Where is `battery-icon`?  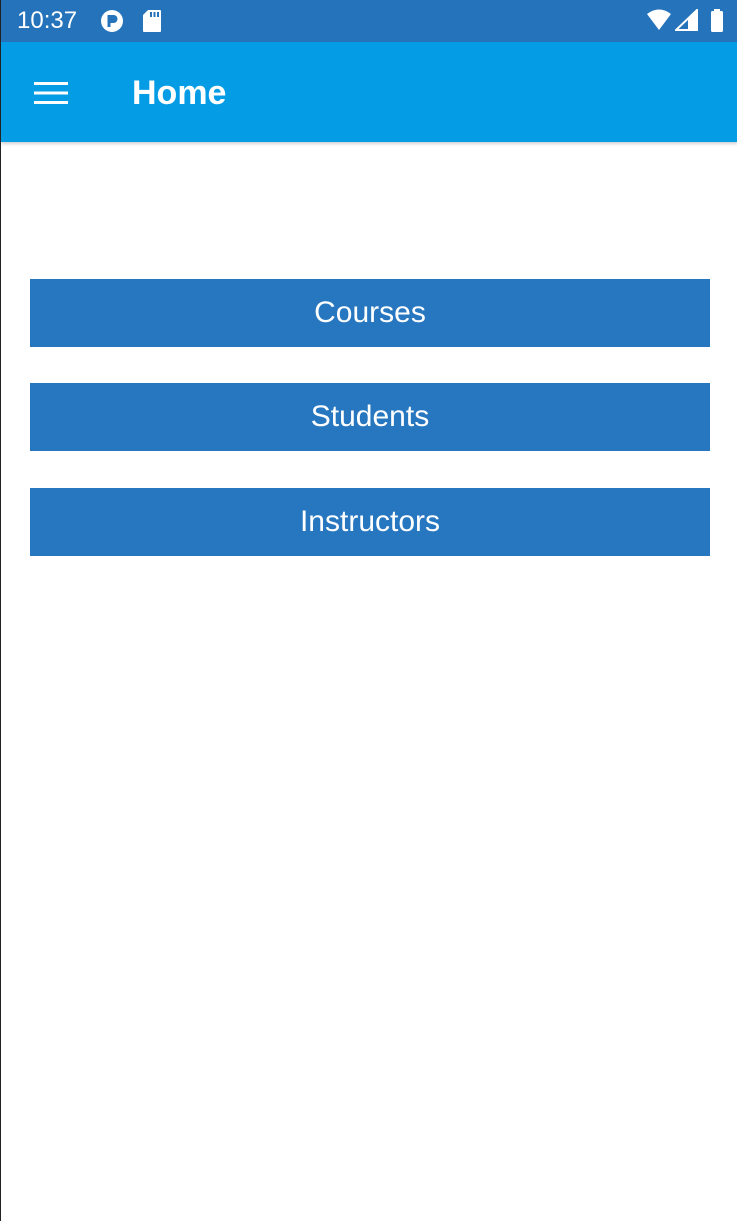 battery-icon is located at coordinates (717, 23).